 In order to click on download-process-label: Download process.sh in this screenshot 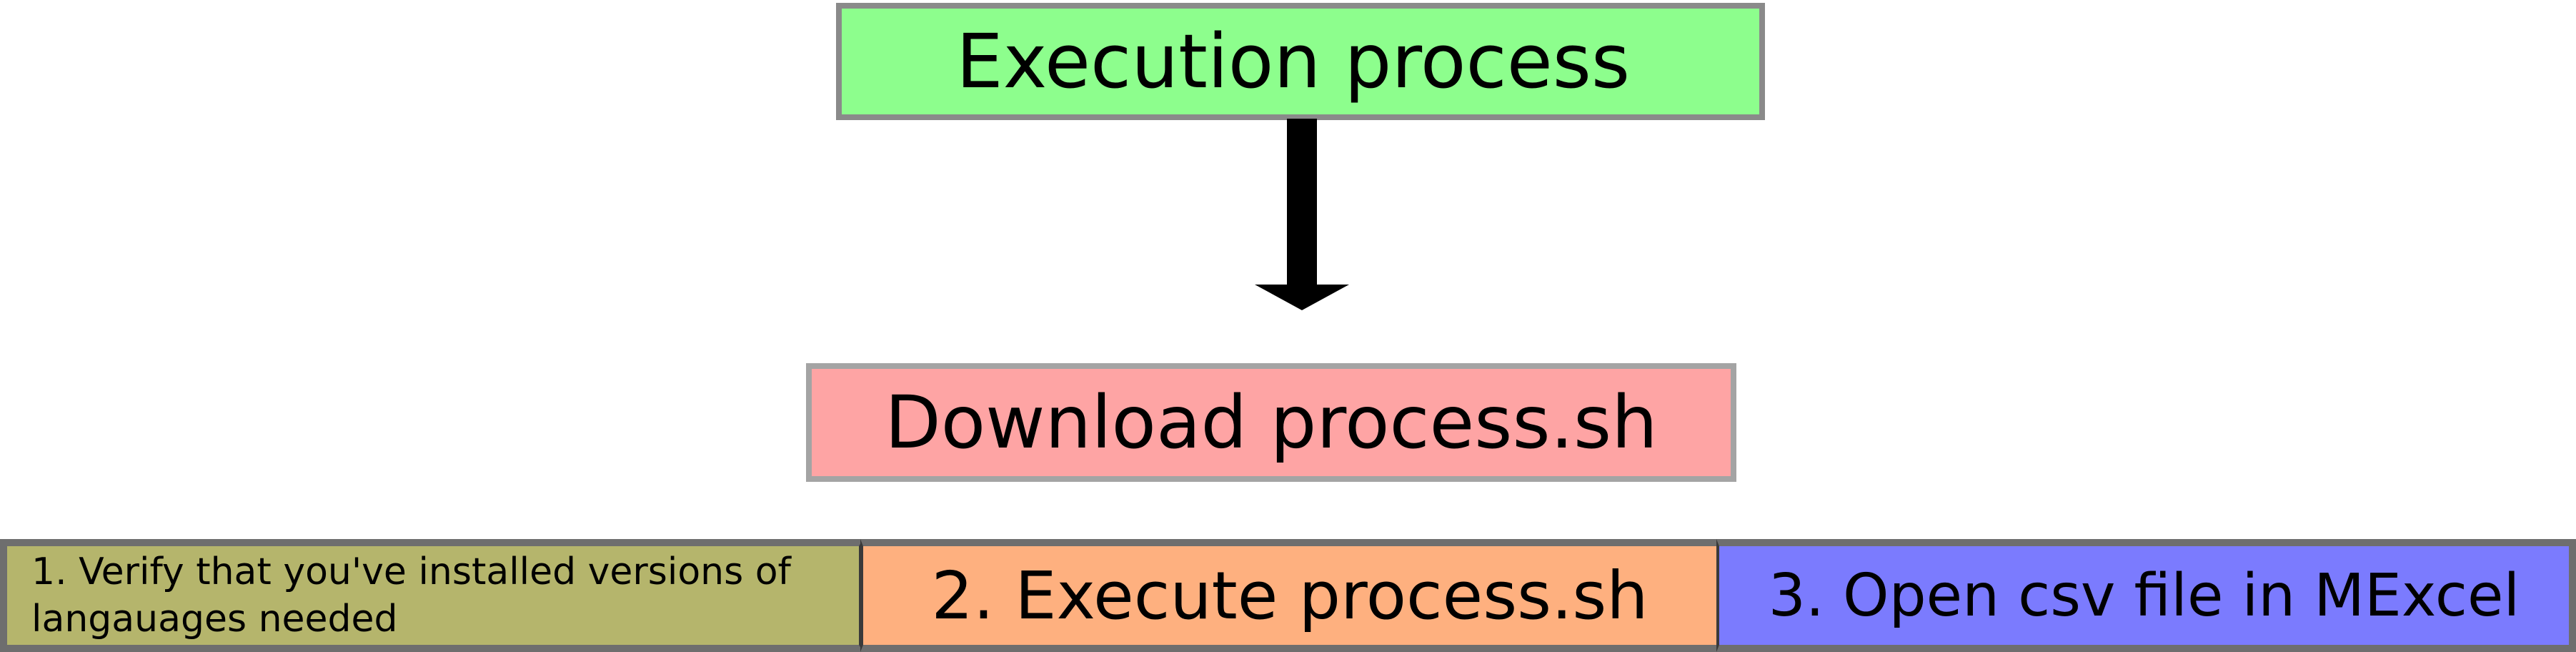, I will do `click(1271, 422)`.